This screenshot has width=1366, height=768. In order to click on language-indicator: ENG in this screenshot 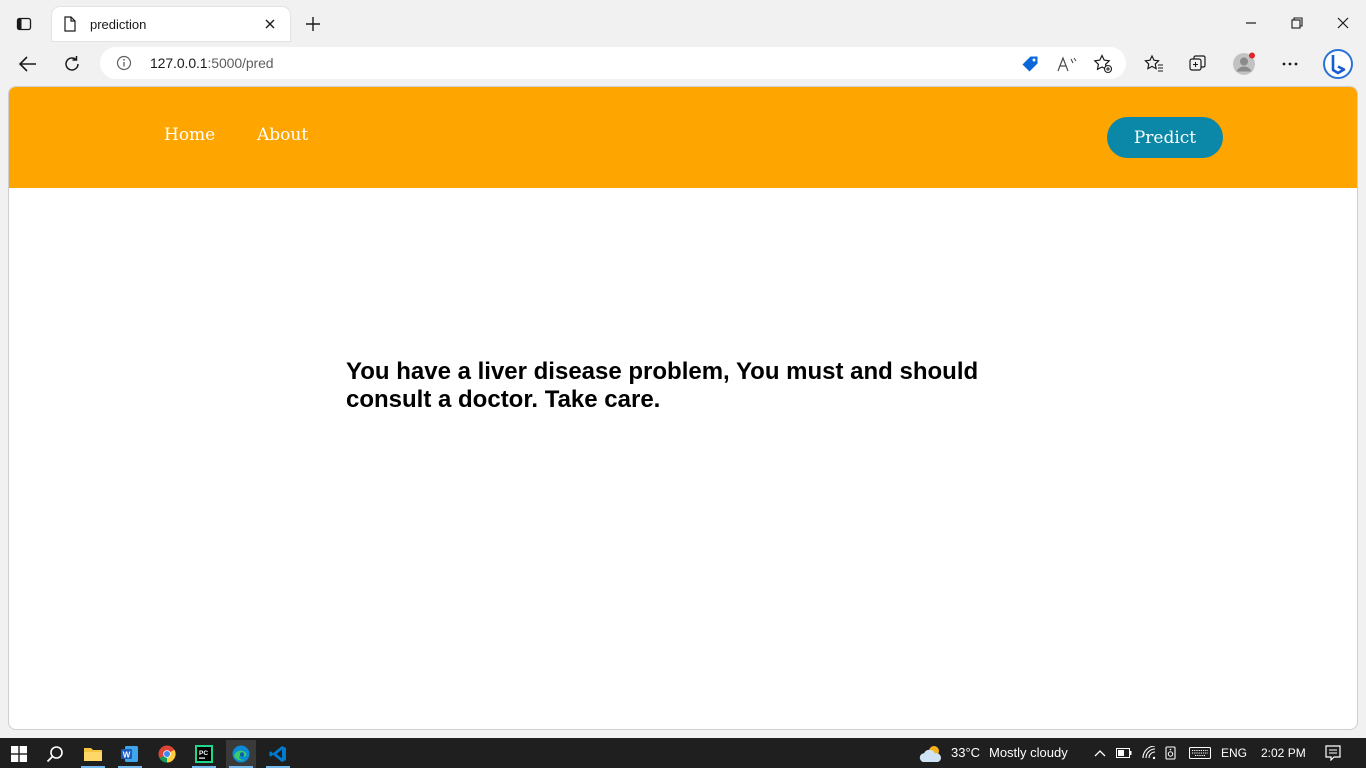, I will do `click(1234, 753)`.